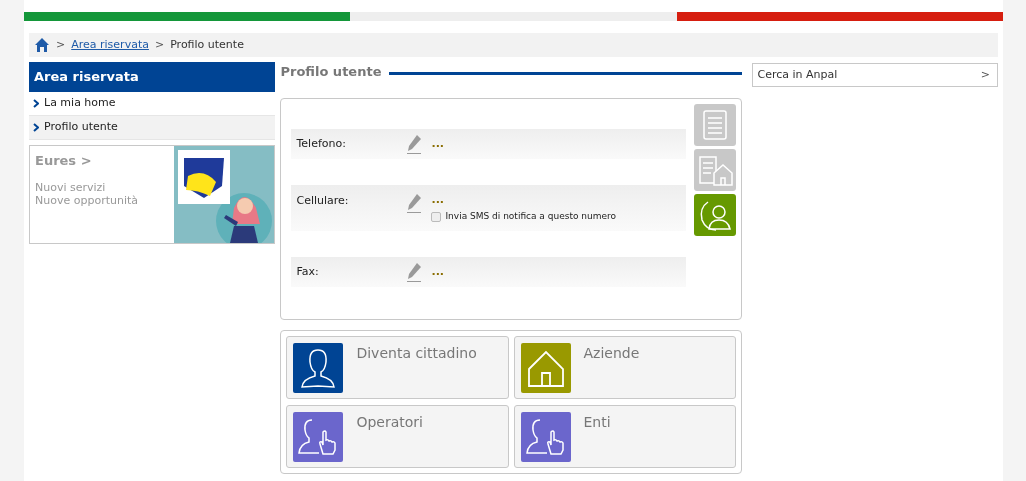 The height and width of the screenshot is (481, 1026). I want to click on tile-button: Diventa cittadino, so click(397, 367).